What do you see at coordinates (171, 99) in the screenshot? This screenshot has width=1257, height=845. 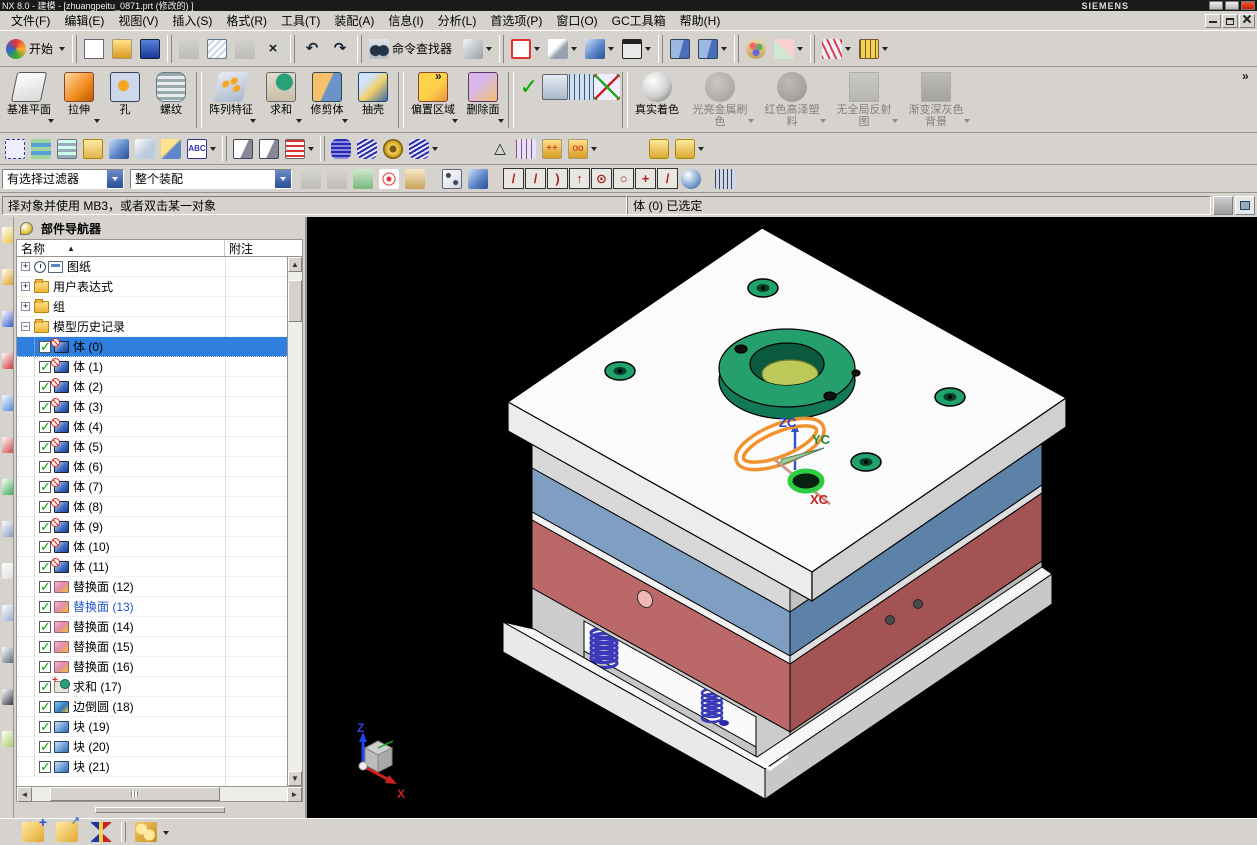 I see `螺纹-button: 螺纹` at bounding box center [171, 99].